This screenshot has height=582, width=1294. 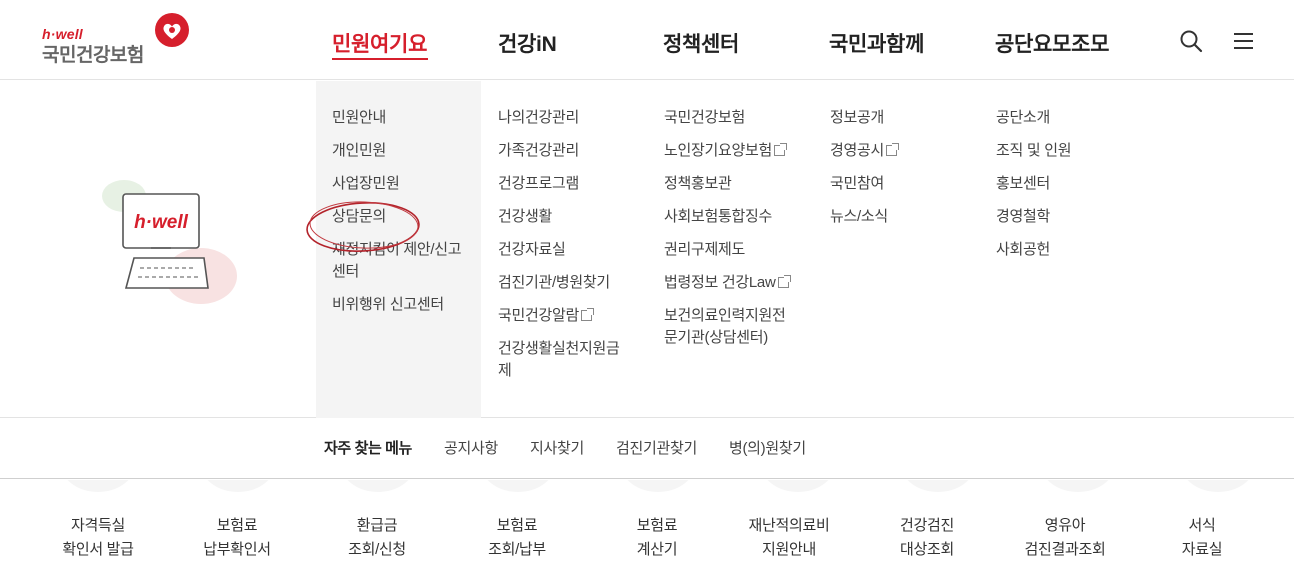 I want to click on quick-menu-bar: 자주 찾는 메뉴 공지사항 지사찾기 검진기관찾기 병(의)원찾기, so click(x=647, y=449).